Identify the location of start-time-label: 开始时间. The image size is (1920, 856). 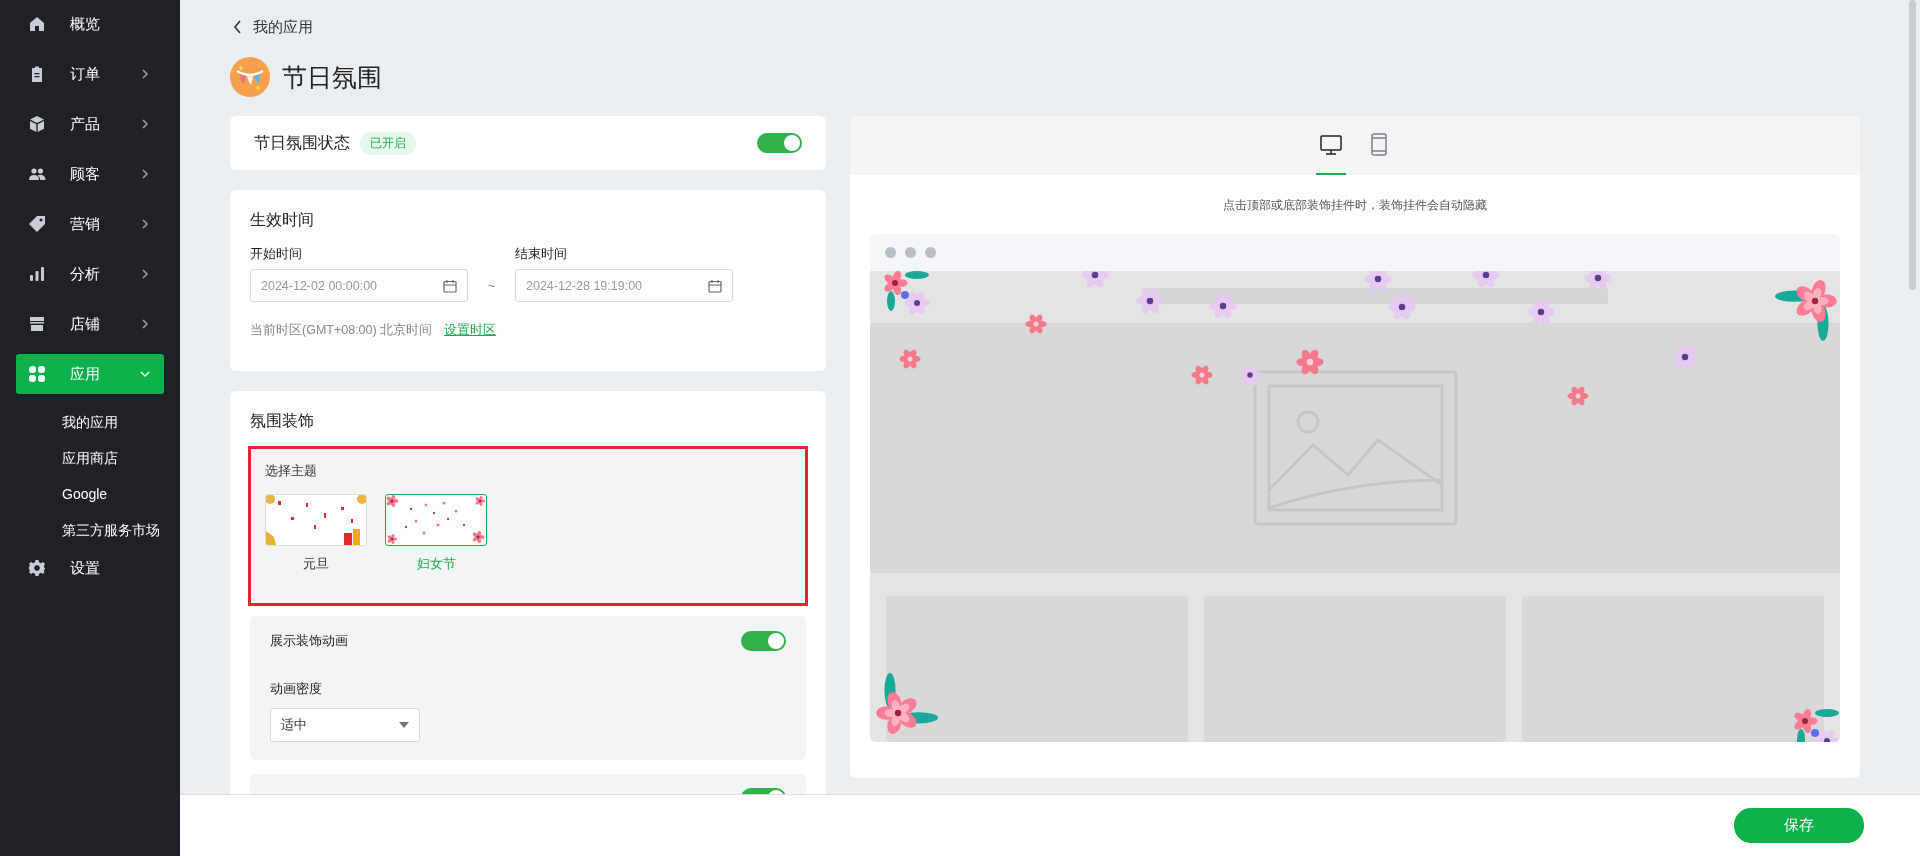
(276, 254).